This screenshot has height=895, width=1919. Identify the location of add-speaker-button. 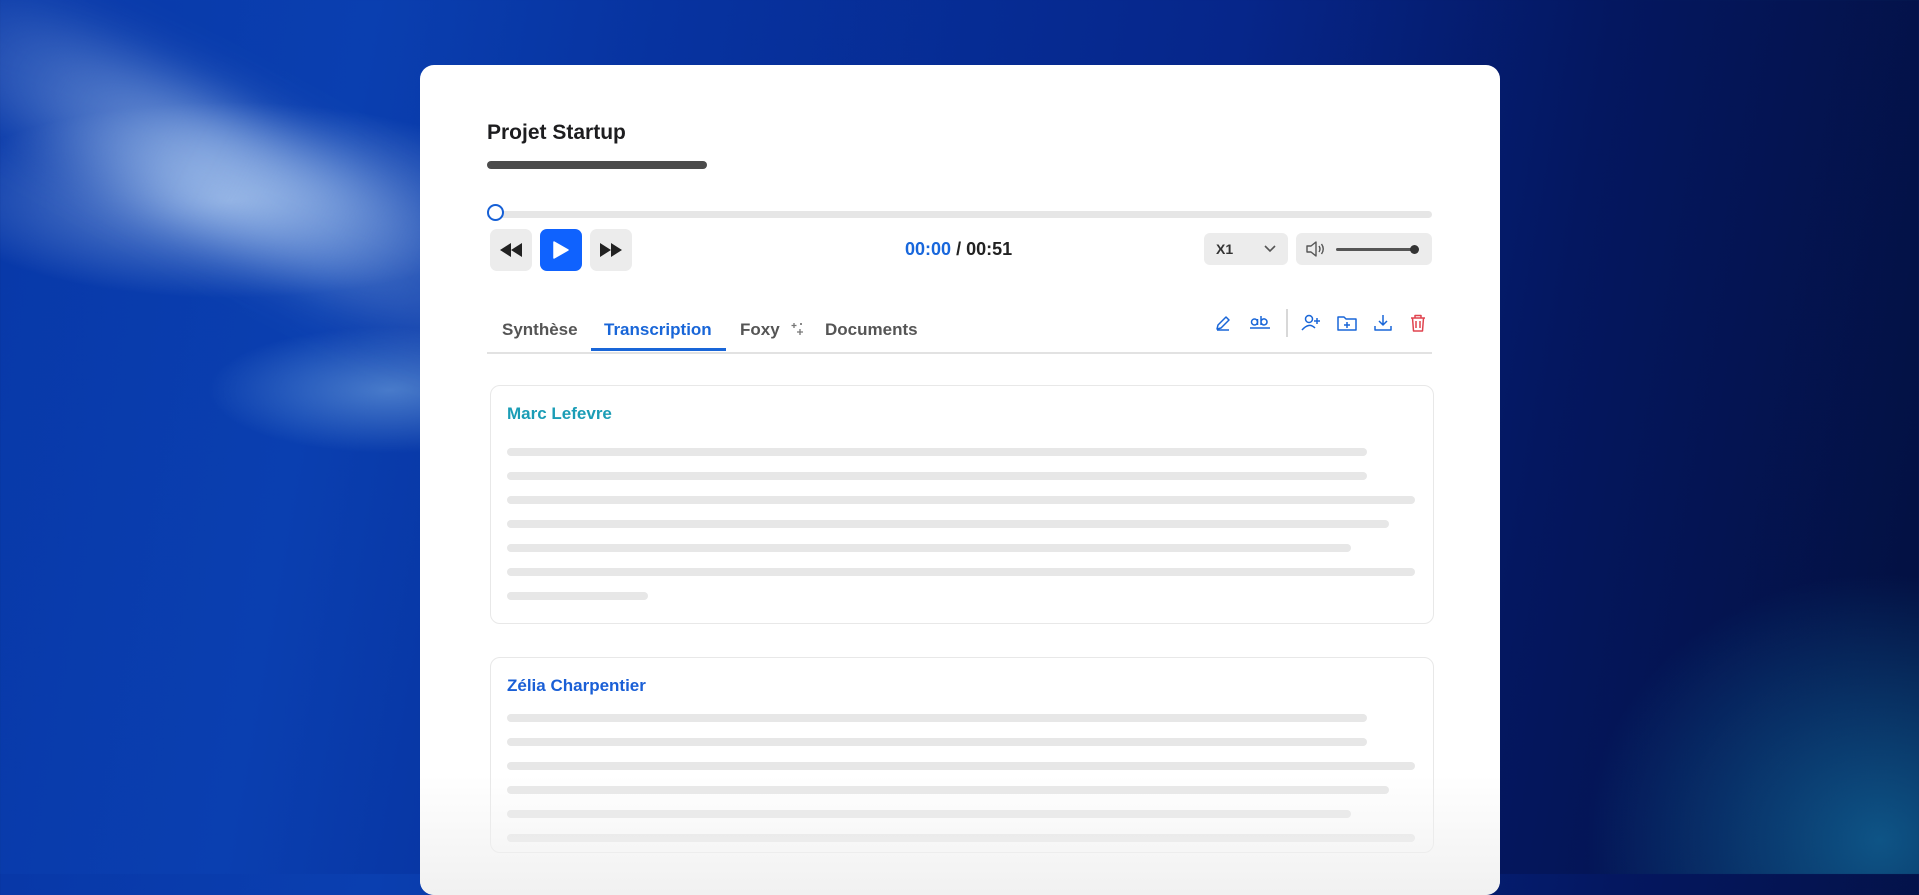
(1311, 323).